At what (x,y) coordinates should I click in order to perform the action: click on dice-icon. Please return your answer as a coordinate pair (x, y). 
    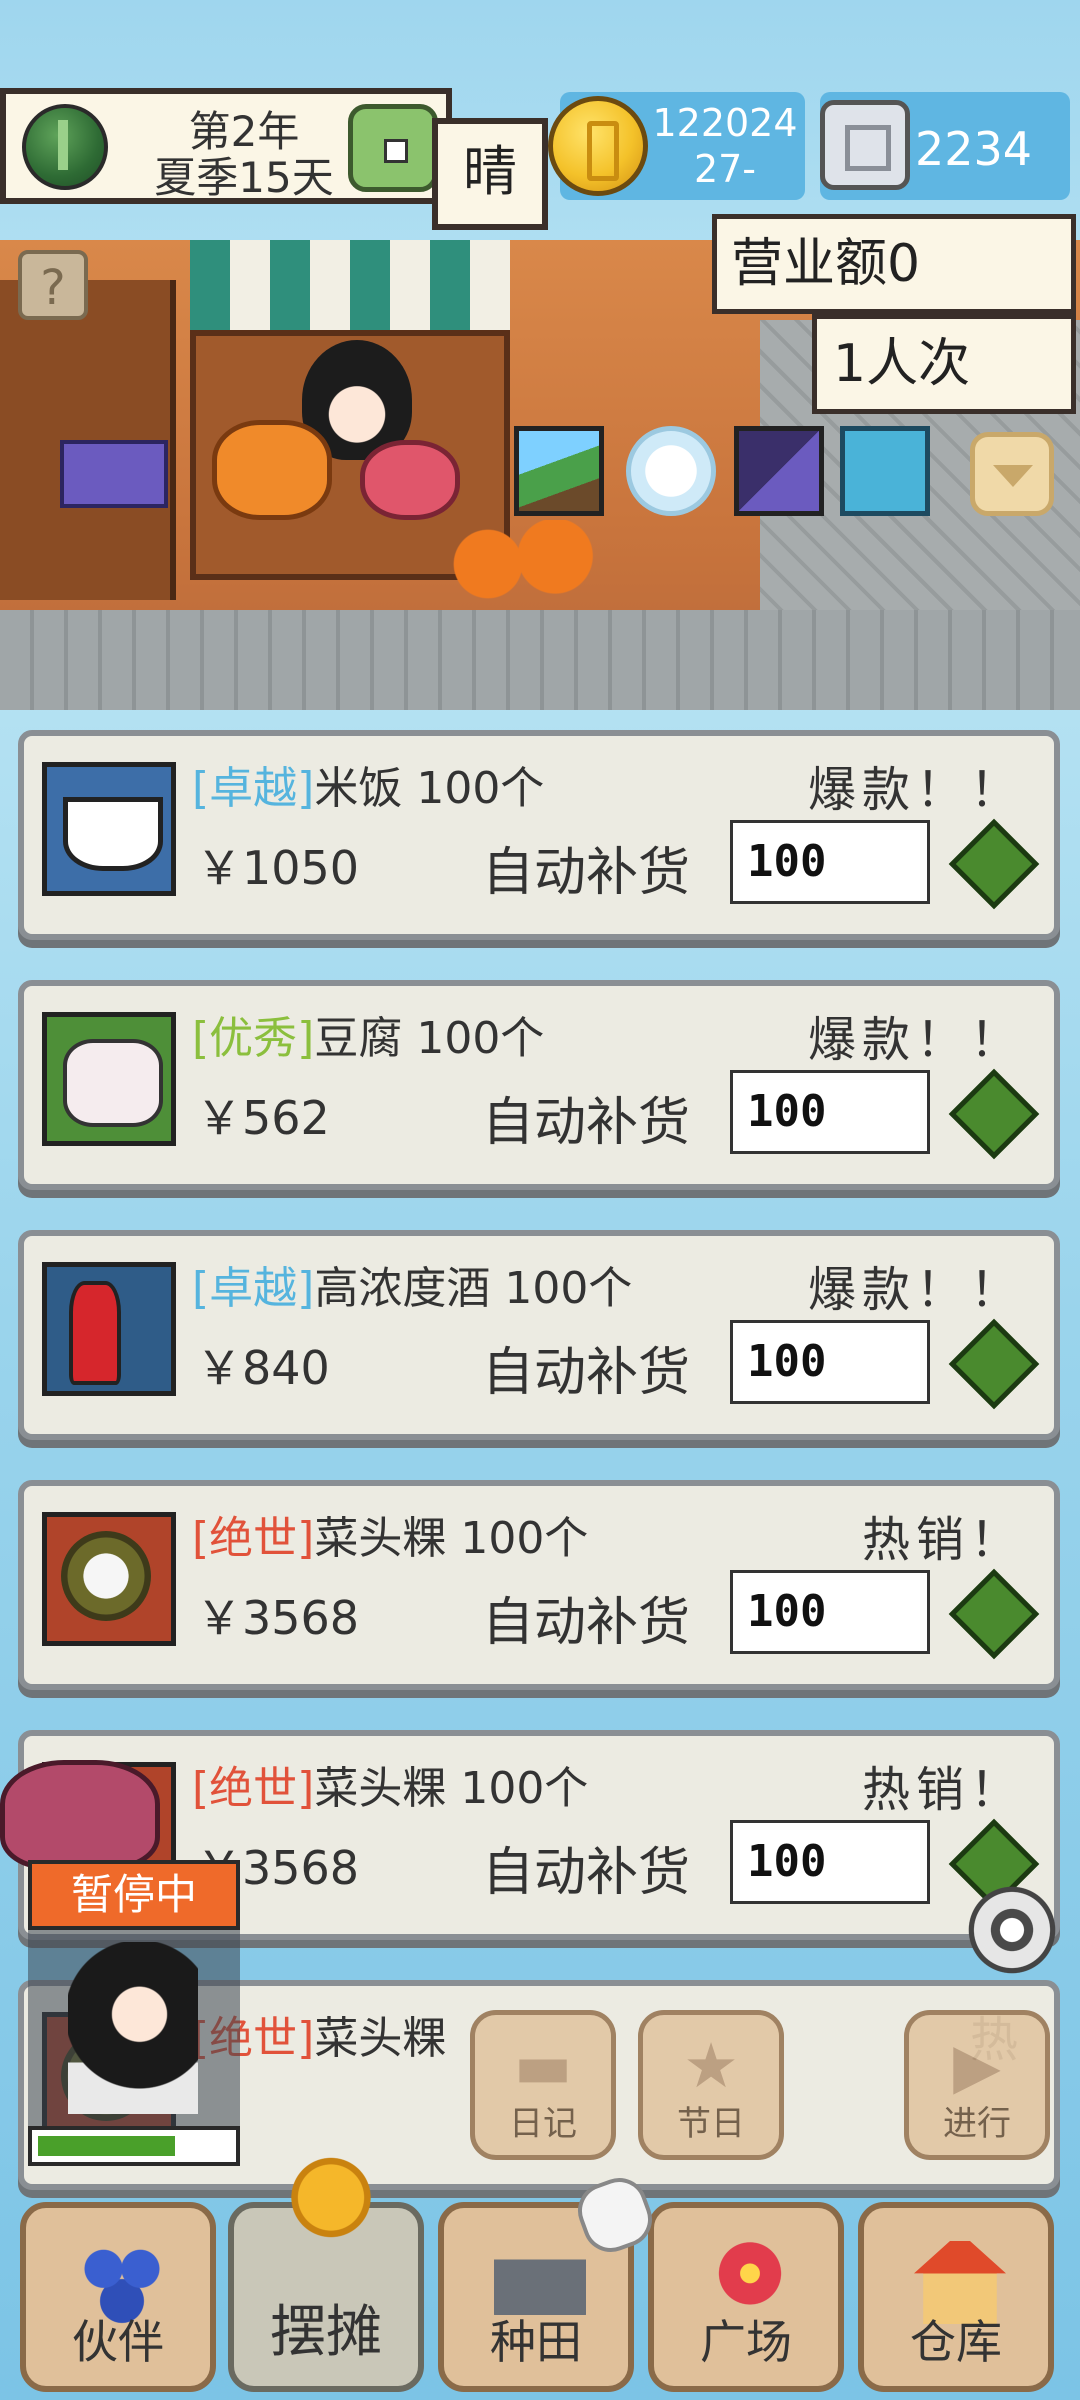
    Looking at the image, I should click on (393, 148).